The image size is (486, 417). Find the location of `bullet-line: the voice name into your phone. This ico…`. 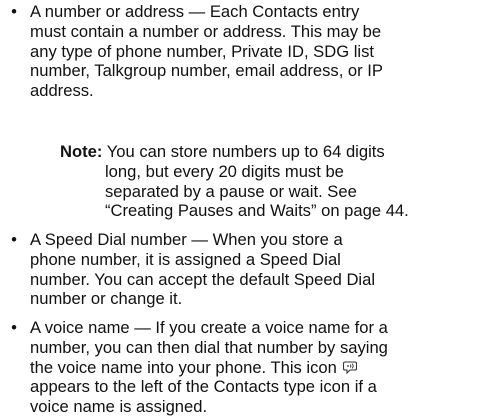

bullet-line: the voice name into your phone. This ico… is located at coordinates (258, 368).